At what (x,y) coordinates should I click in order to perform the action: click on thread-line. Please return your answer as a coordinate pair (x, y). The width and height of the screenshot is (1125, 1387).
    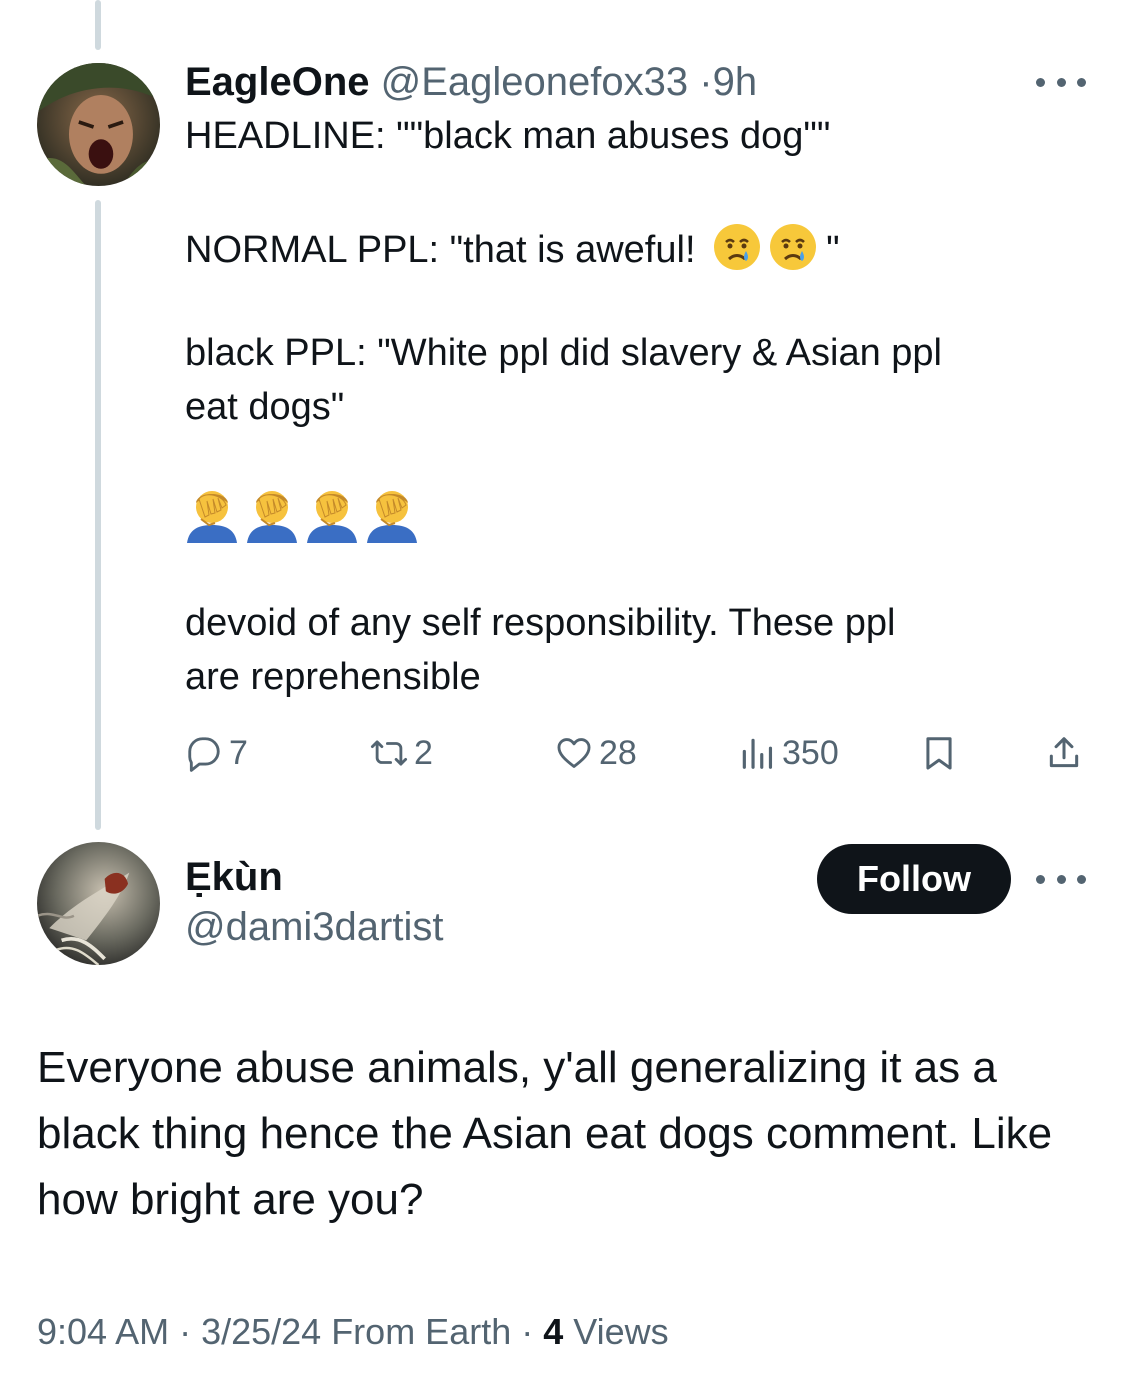
    Looking at the image, I should click on (98, 515).